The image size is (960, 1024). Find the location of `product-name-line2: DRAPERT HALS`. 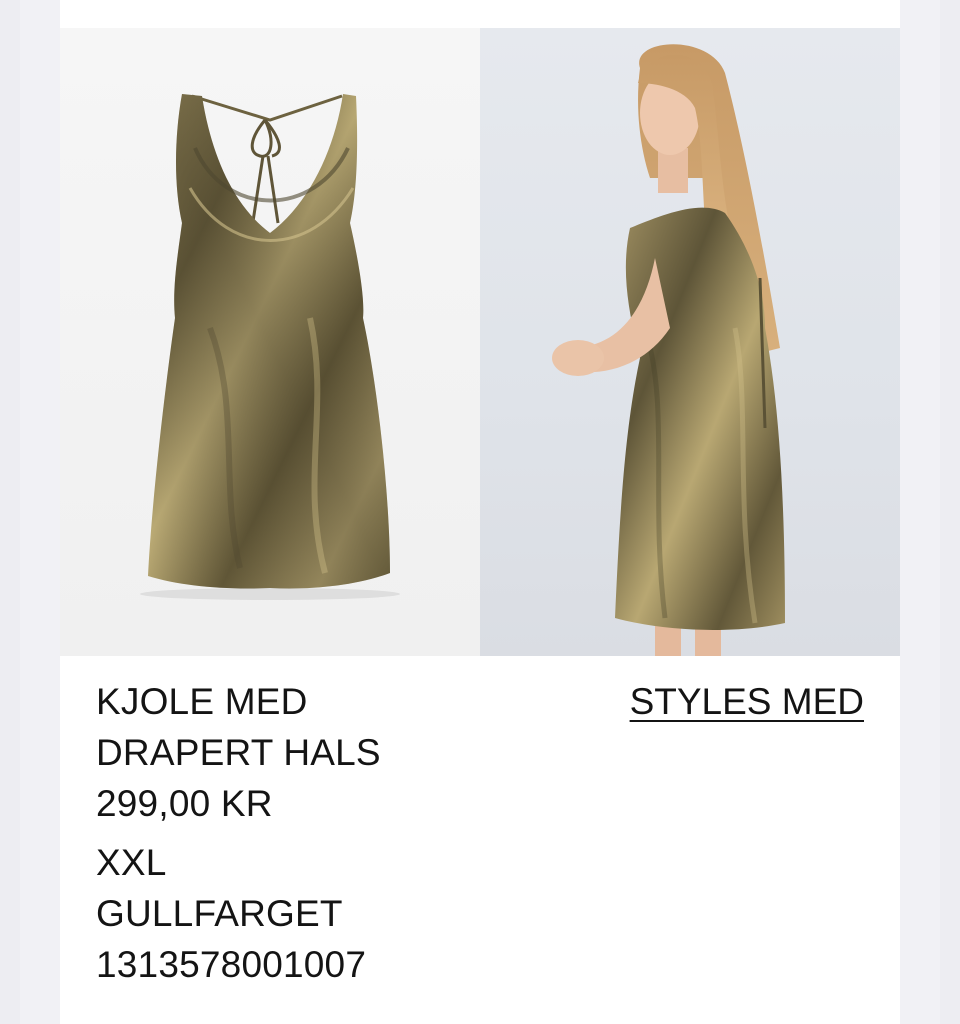

product-name-line2: DRAPERT HALS is located at coordinates (238, 752).